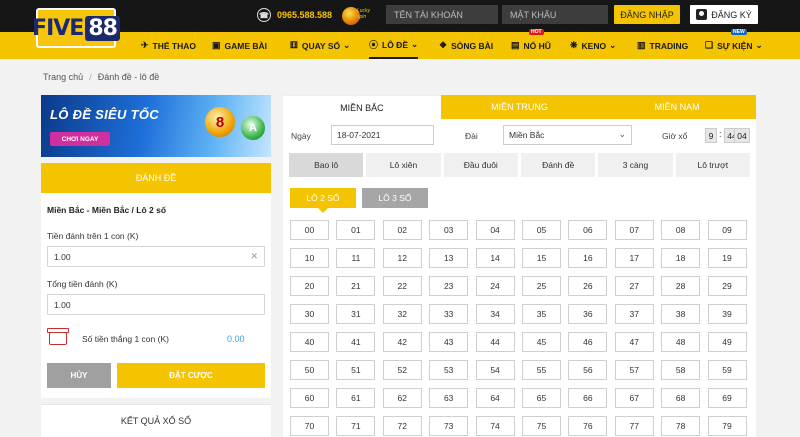  I want to click on five88-logo: FIVE 88, so click(76, 28).